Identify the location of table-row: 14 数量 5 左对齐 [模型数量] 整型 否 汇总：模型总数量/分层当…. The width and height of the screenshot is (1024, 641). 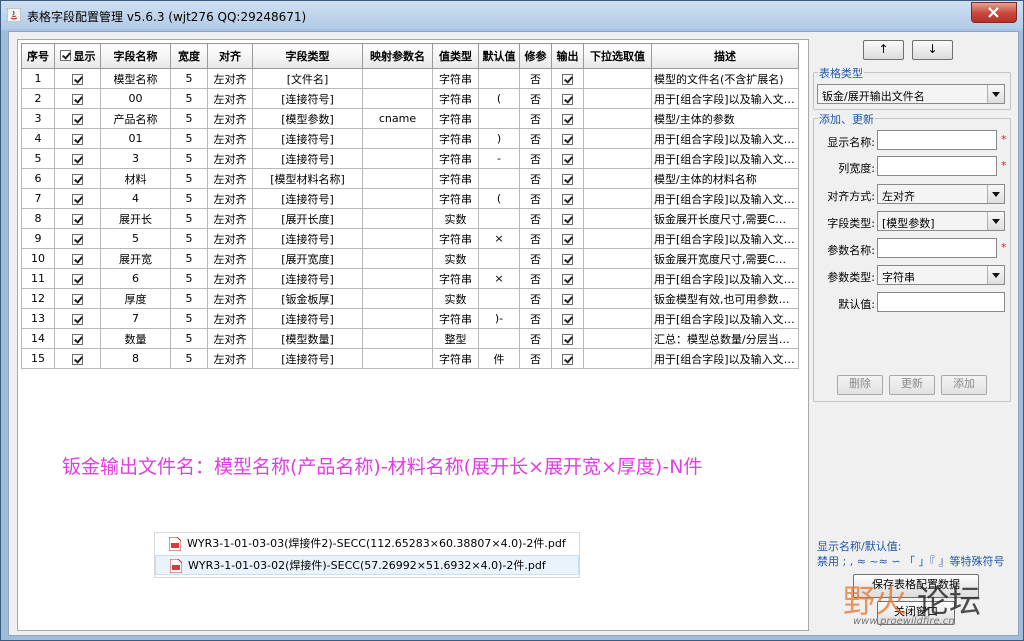
(410, 338).